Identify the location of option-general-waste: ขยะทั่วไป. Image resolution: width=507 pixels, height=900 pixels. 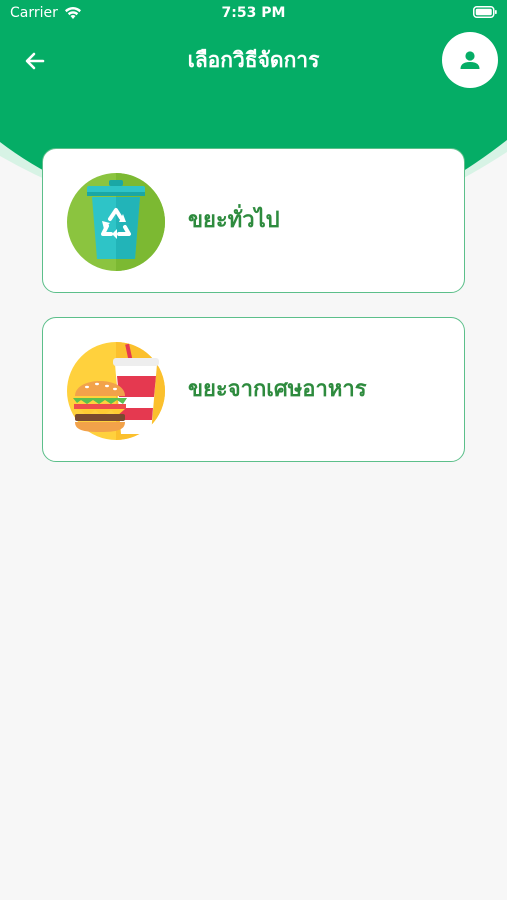
(253, 220).